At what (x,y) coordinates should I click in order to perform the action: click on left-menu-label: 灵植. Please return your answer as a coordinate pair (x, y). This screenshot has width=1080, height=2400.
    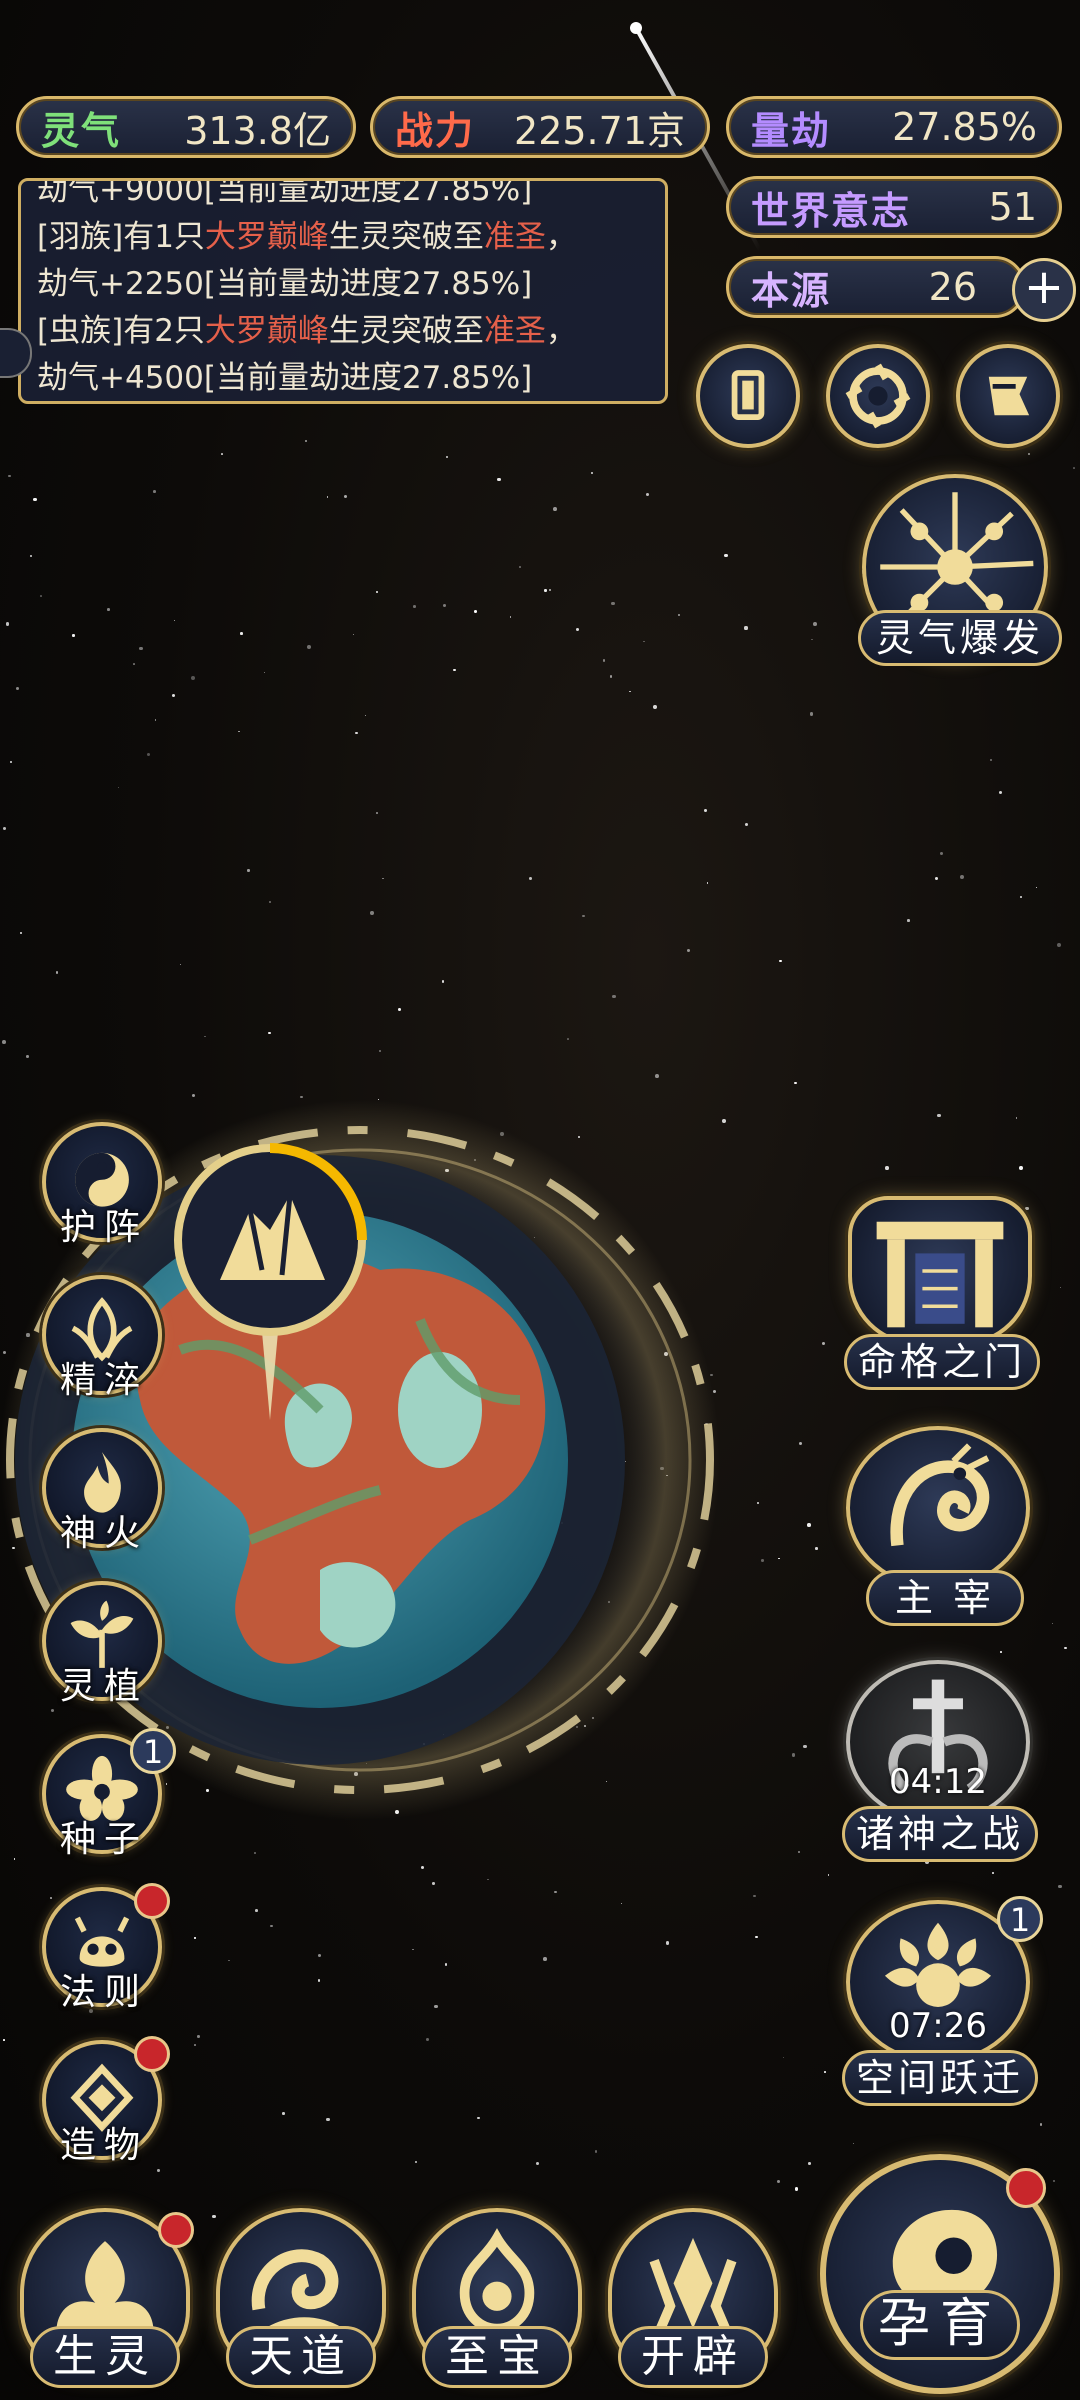
    Looking at the image, I should click on (103, 1686).